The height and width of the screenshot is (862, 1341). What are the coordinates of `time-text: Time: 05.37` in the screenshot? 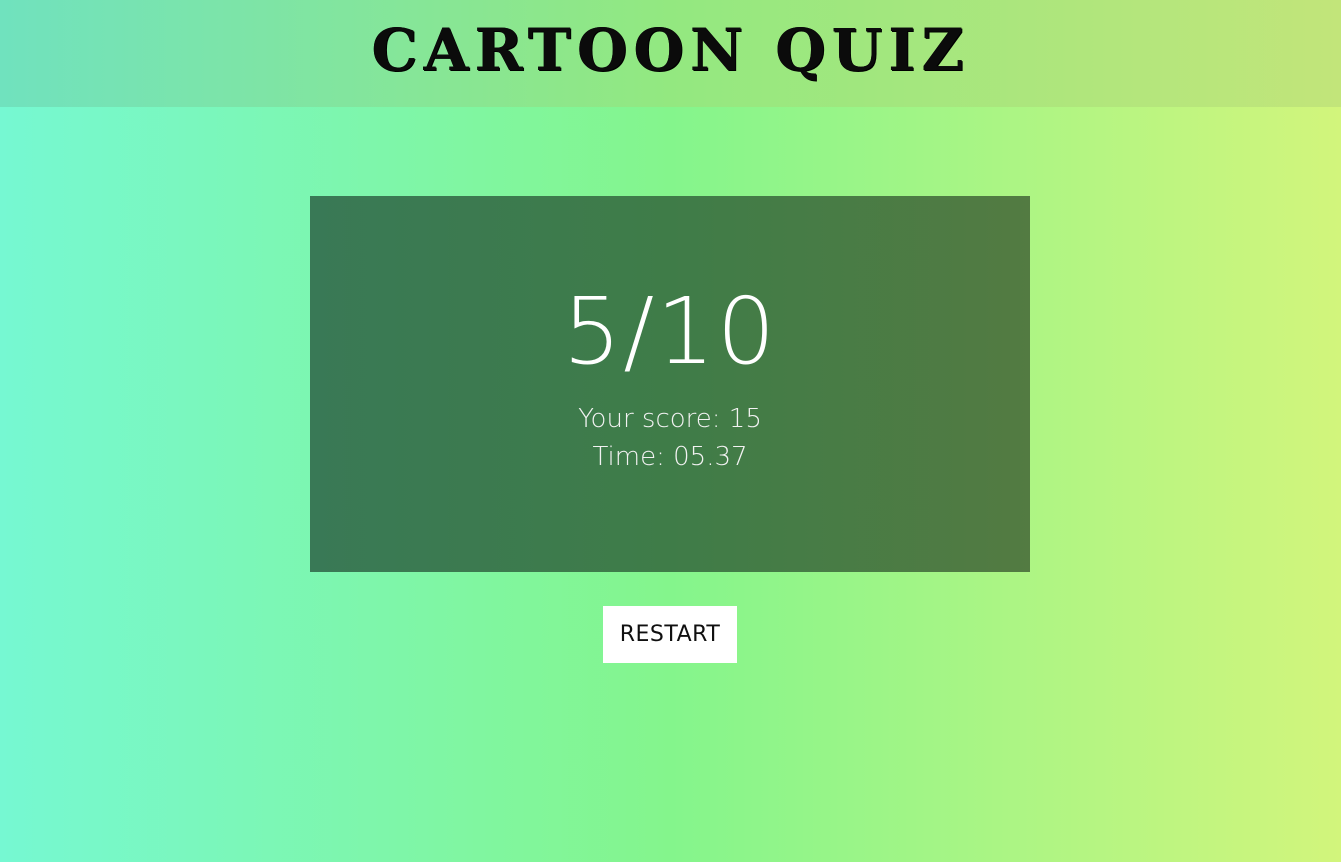 It's located at (670, 457).